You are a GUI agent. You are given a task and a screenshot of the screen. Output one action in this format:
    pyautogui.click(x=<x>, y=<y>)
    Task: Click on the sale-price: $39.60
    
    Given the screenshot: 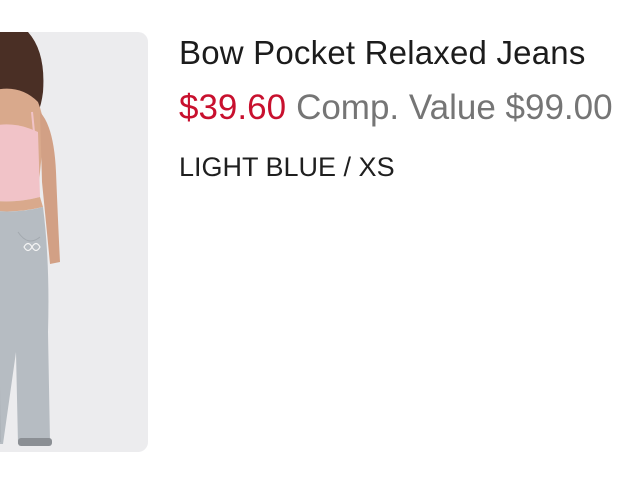 What is the action you would take?
    pyautogui.click(x=233, y=107)
    